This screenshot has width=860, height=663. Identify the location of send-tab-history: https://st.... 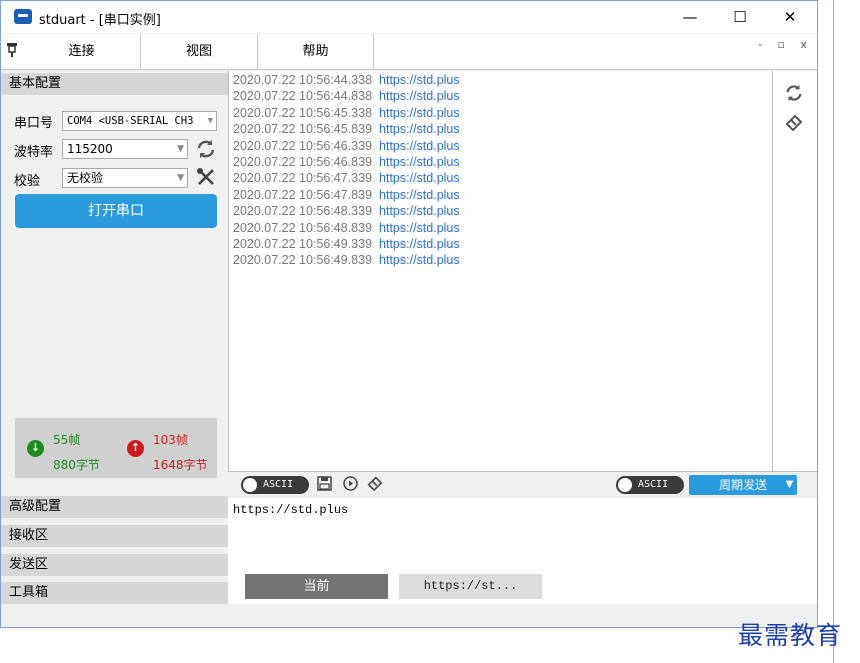
(470, 586).